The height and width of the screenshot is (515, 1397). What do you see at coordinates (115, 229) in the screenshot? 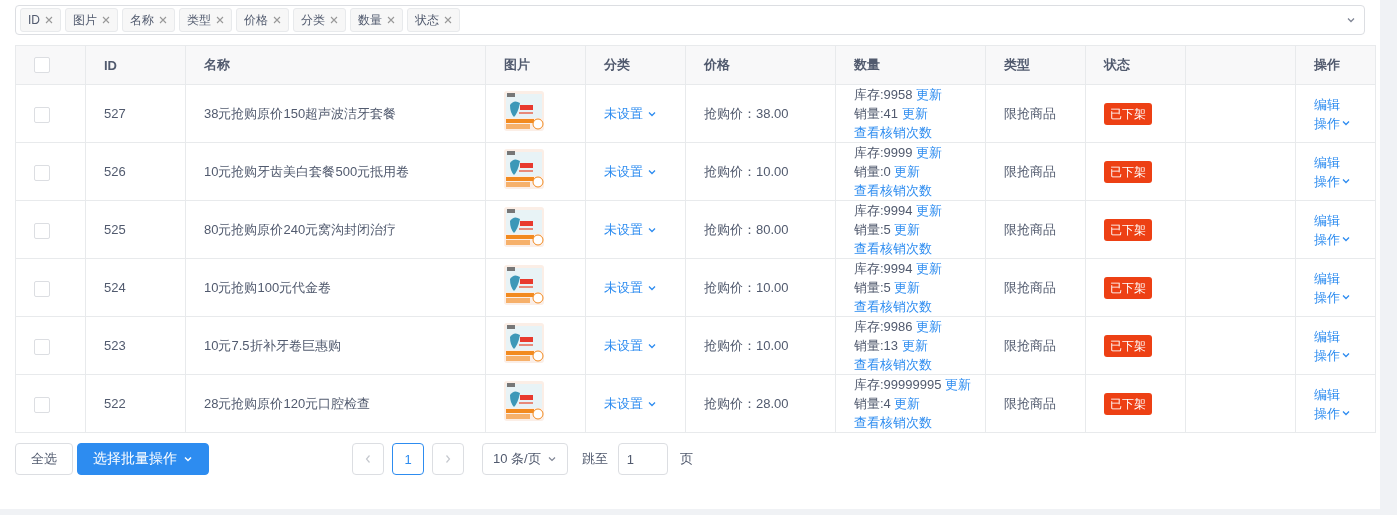
I see `table-cell: 525` at bounding box center [115, 229].